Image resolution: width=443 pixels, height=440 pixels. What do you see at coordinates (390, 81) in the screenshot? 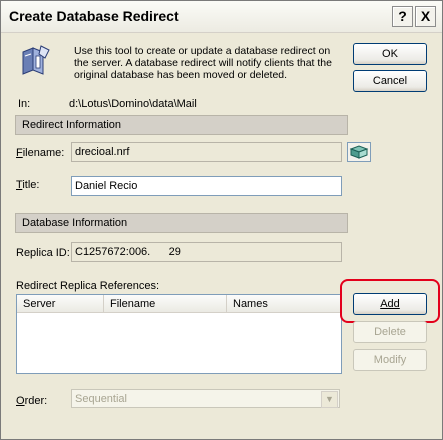
I see `cancel-button: Cancel` at bounding box center [390, 81].